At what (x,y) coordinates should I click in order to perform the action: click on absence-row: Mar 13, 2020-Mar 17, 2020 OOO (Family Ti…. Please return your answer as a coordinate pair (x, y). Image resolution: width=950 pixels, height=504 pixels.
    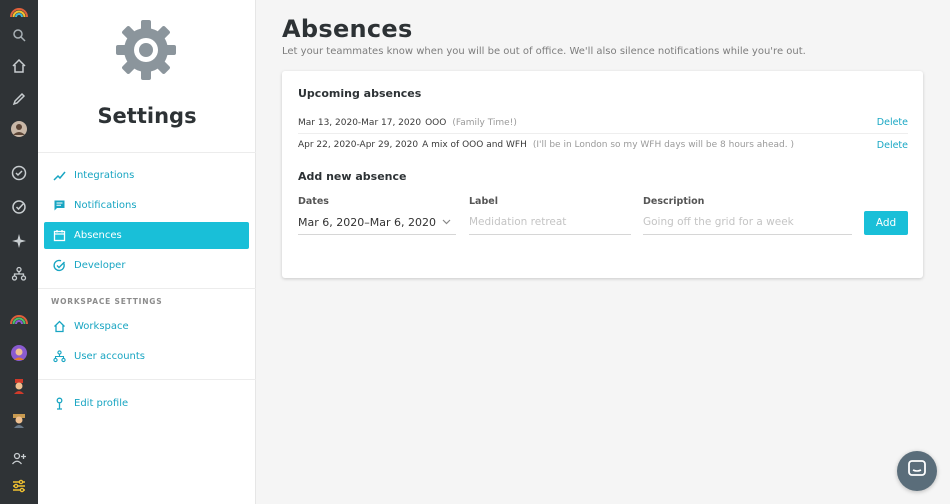
    Looking at the image, I should click on (603, 123).